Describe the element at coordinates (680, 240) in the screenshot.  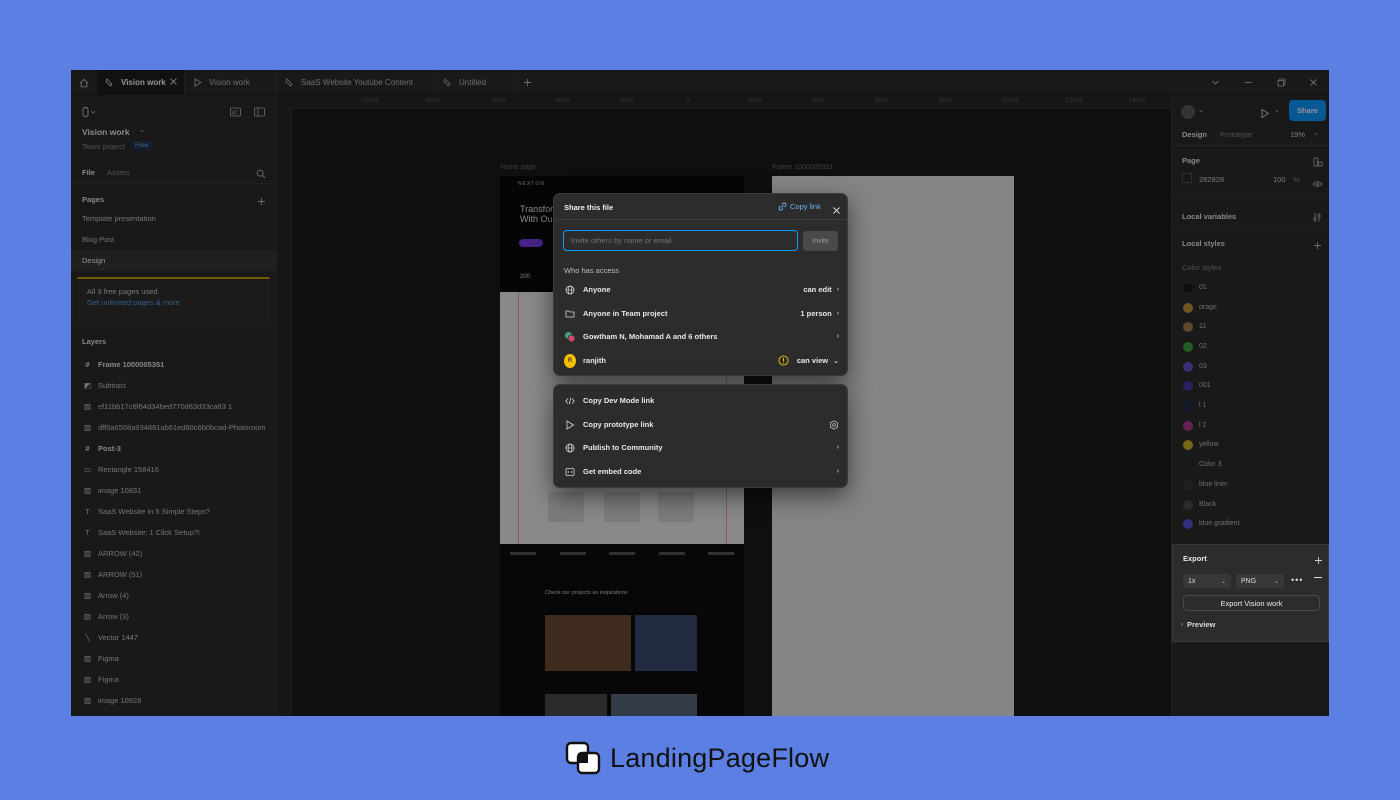
I see `invite-input` at that location.